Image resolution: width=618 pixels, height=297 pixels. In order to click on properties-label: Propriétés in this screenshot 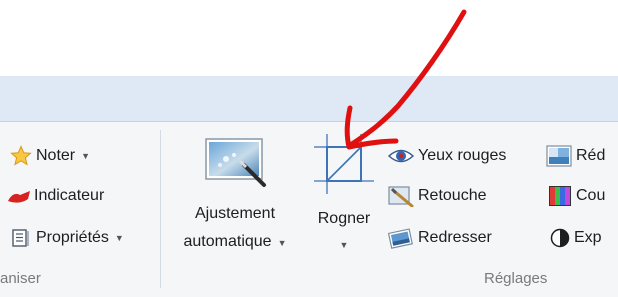, I will do `click(72, 237)`.